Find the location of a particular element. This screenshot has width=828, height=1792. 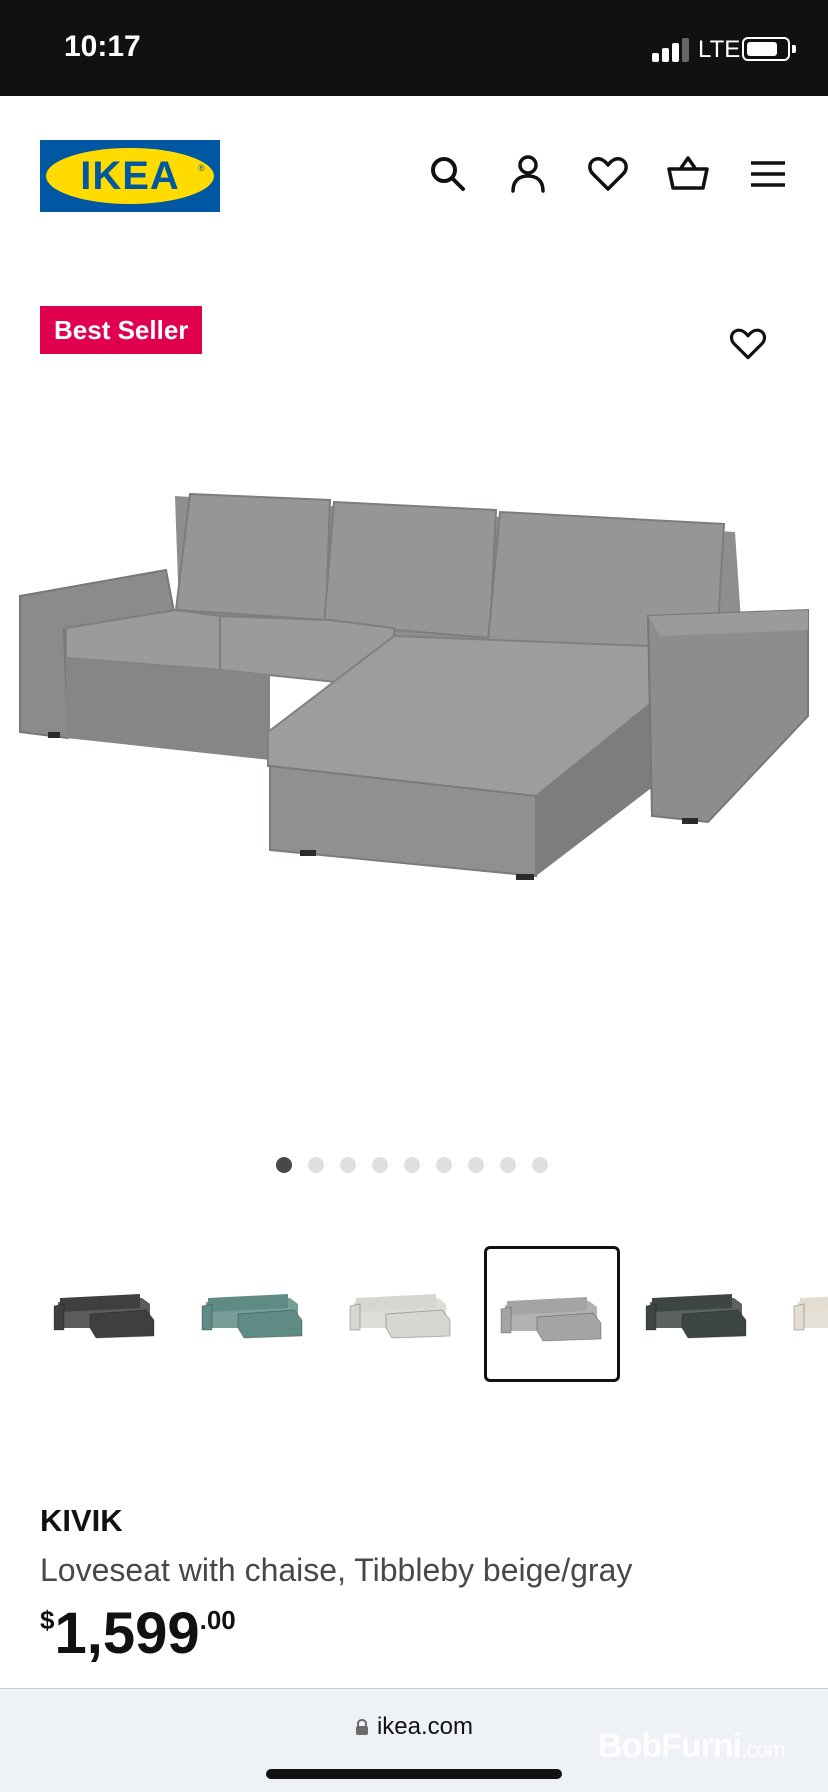

battery-cap is located at coordinates (794, 49).